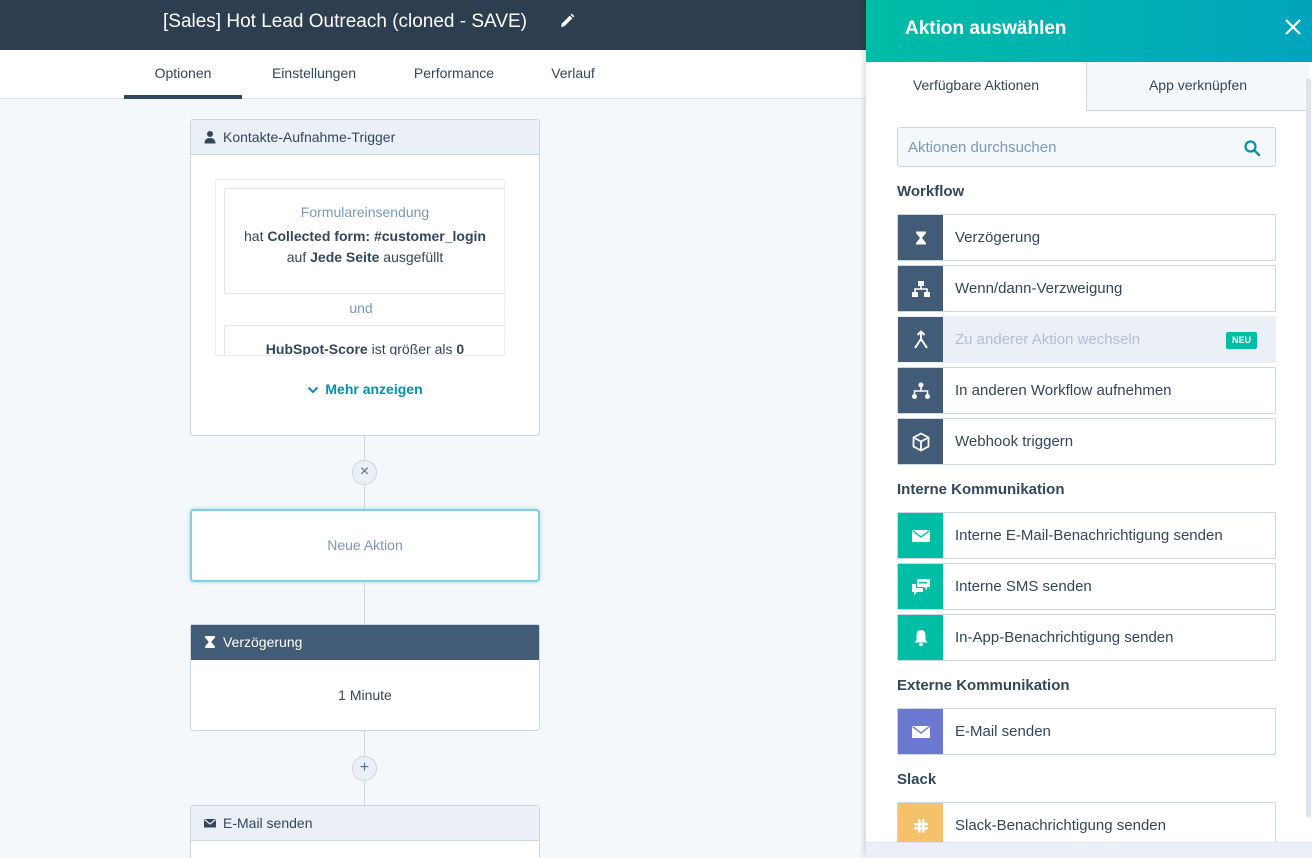 This screenshot has height=858, width=1312. What do you see at coordinates (460, 348) in the screenshot?
I see `filter-value: 0` at bounding box center [460, 348].